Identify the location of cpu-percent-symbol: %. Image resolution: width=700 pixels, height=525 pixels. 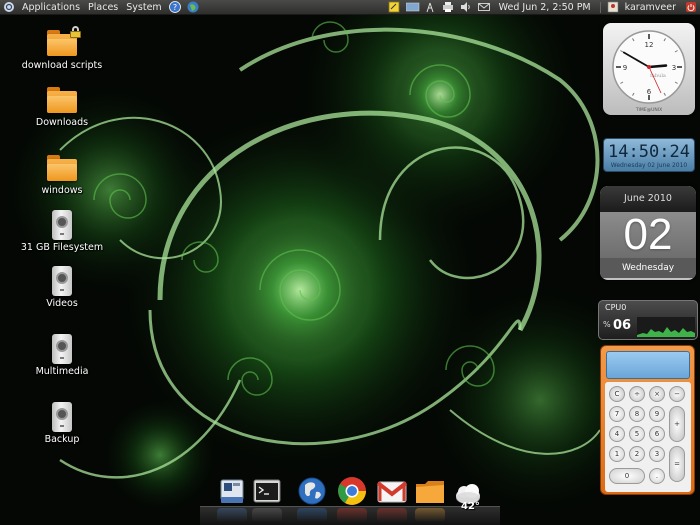
(607, 324).